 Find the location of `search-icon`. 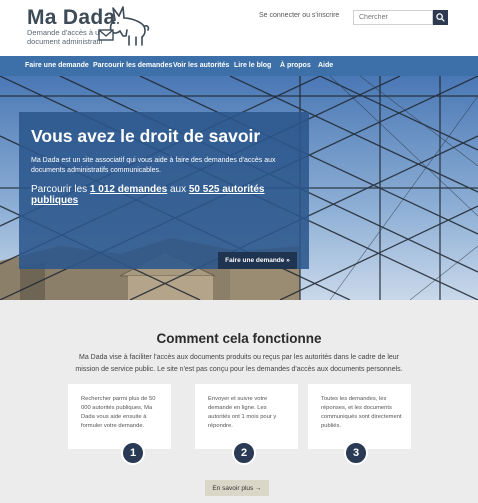

search-icon is located at coordinates (440, 17).